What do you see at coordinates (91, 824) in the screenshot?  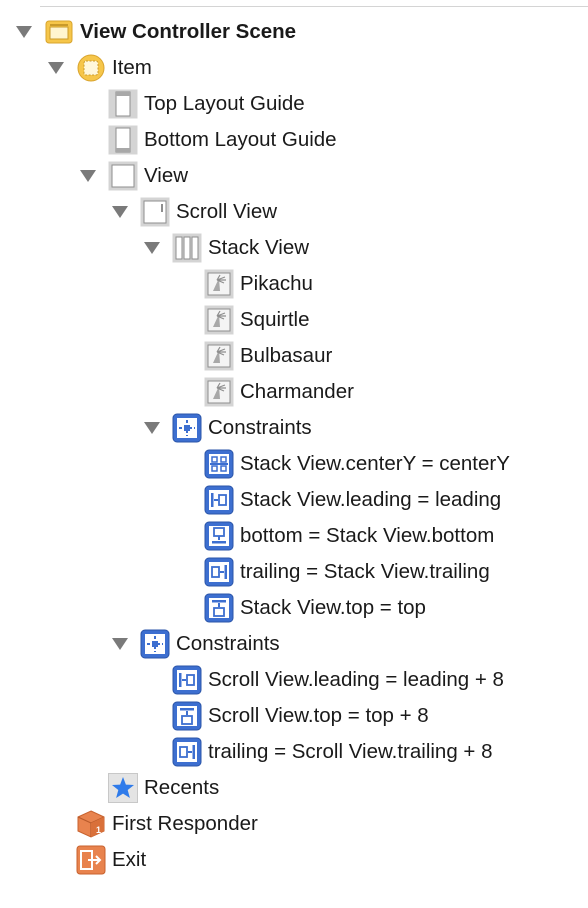 I see `first-responder-cube-icon: 1` at bounding box center [91, 824].